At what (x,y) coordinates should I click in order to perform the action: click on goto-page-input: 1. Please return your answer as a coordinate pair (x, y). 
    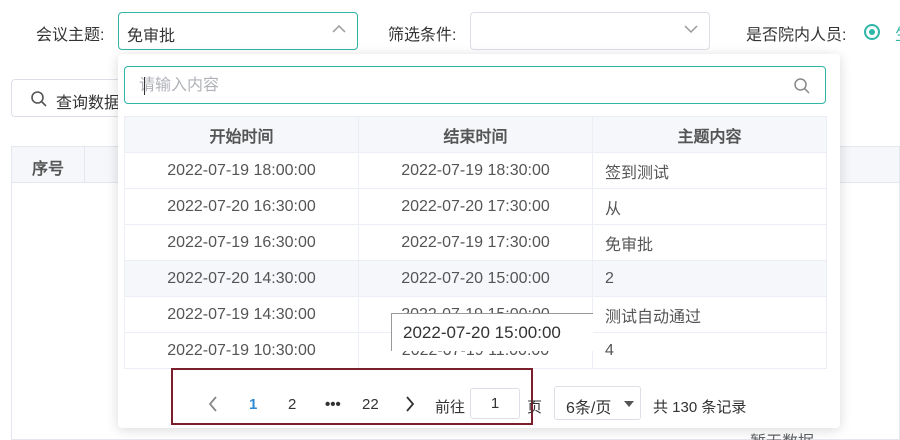
    Looking at the image, I should click on (495, 403).